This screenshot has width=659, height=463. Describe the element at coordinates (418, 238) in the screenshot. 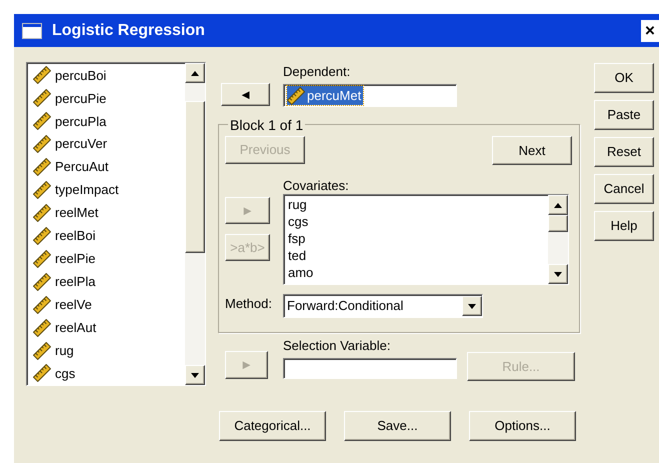

I see `covariate-item: fsp` at that location.